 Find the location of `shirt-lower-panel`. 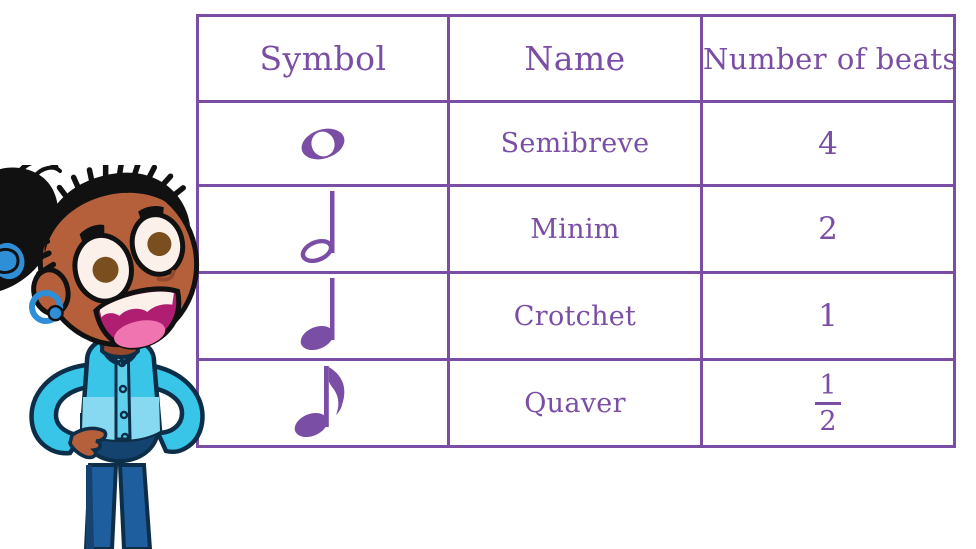

shirt-lower-panel is located at coordinates (121, 418).